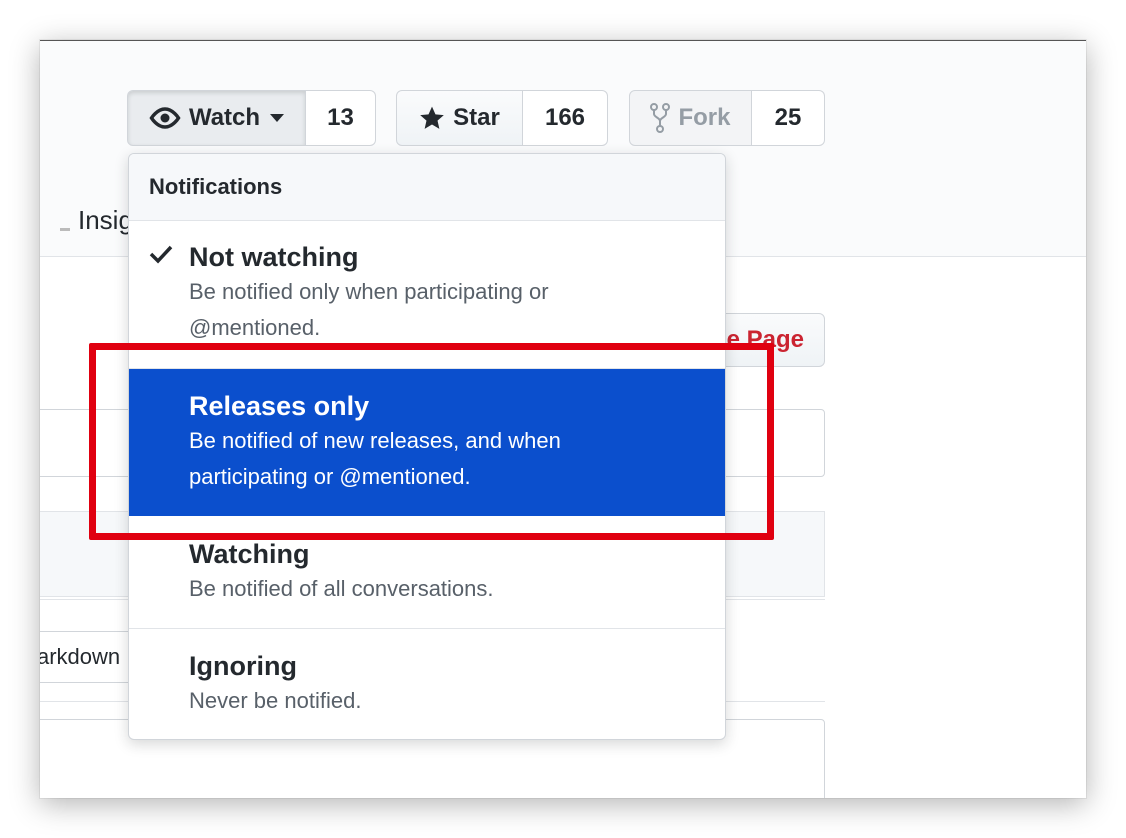  Describe the element at coordinates (427, 187) in the screenshot. I see `menu-header: Notifications` at that location.